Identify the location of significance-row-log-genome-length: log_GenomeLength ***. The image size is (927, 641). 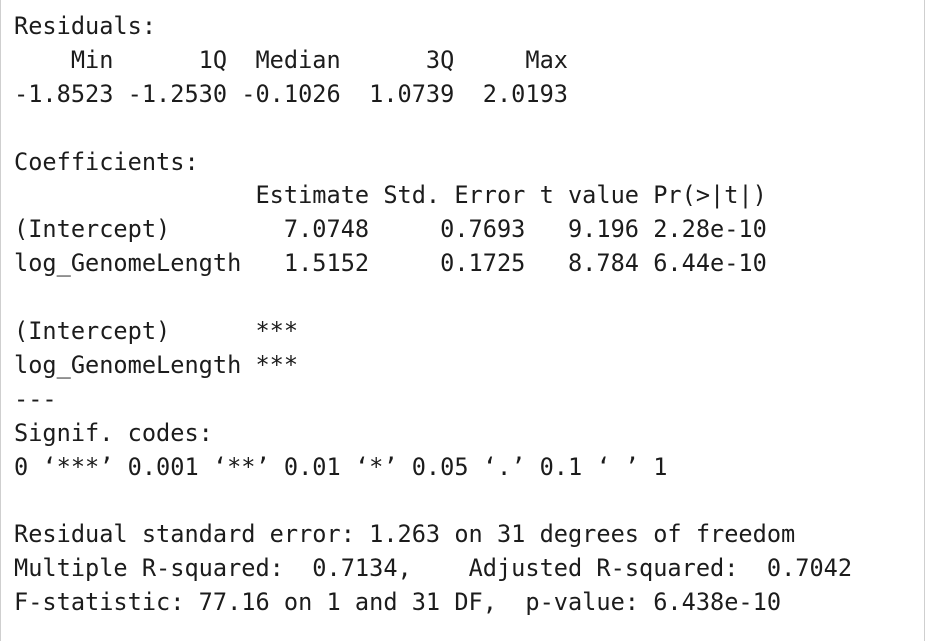
(156, 364).